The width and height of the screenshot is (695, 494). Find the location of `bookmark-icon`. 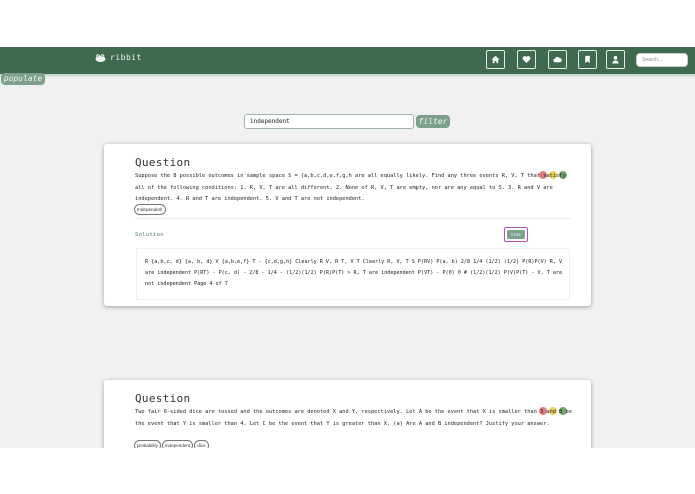

bookmark-icon is located at coordinates (587, 59).